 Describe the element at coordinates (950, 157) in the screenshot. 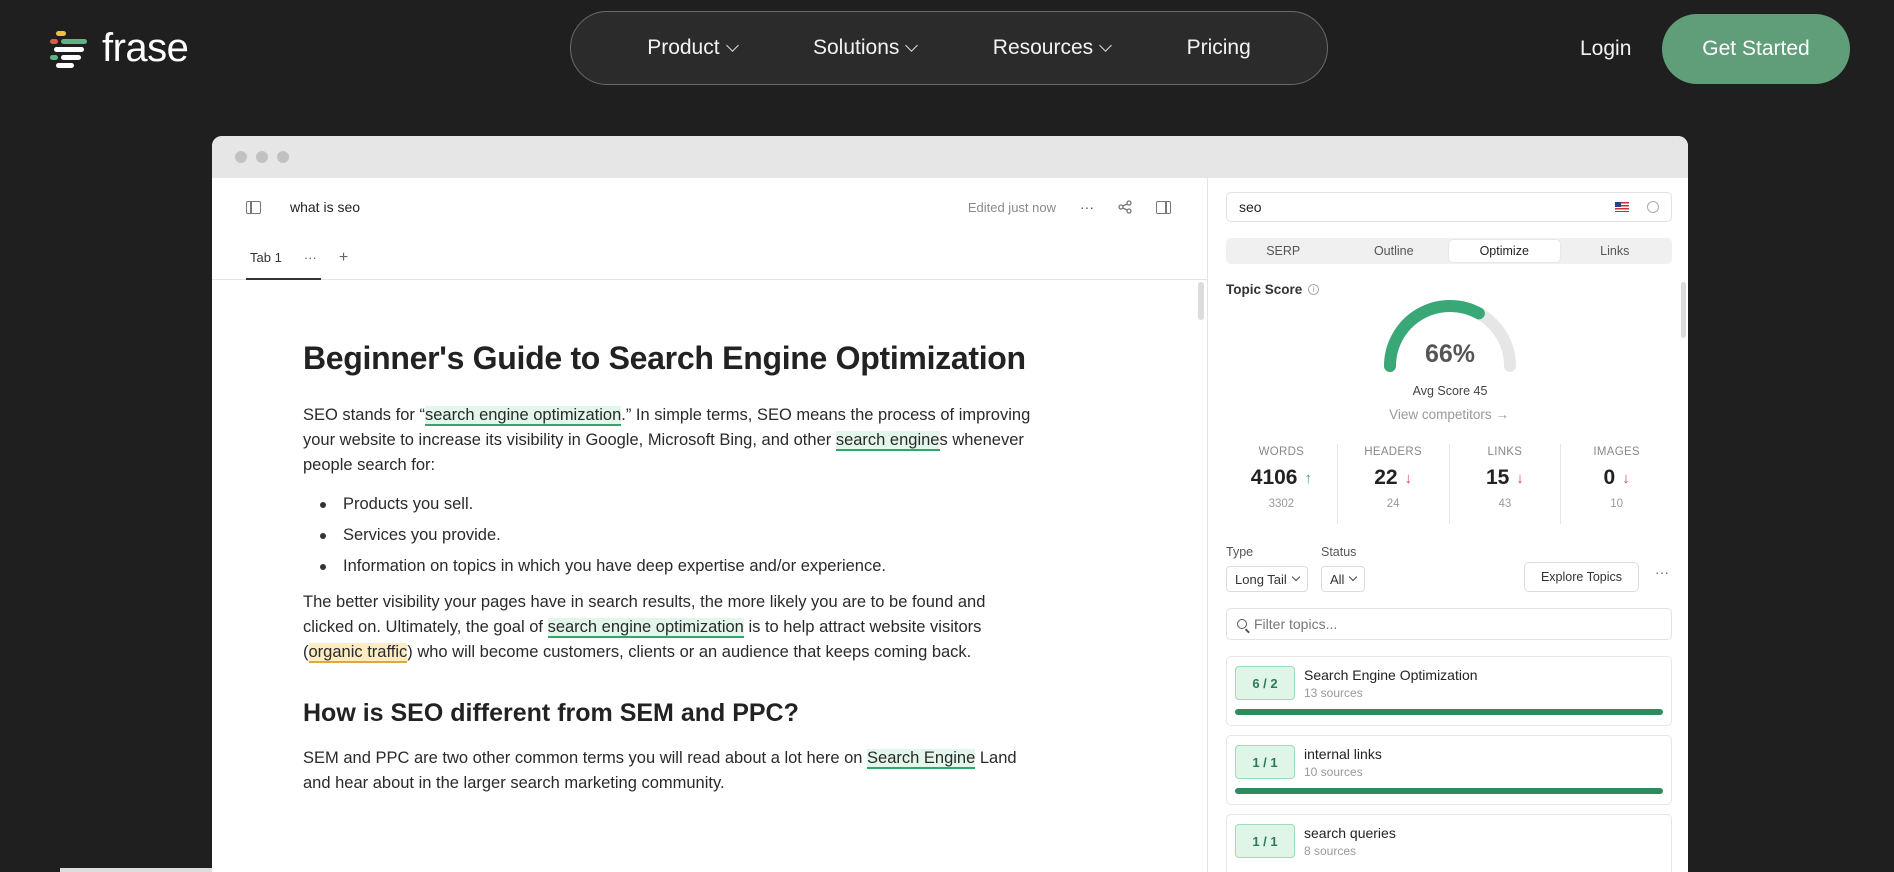

I see `window-titlebar` at that location.